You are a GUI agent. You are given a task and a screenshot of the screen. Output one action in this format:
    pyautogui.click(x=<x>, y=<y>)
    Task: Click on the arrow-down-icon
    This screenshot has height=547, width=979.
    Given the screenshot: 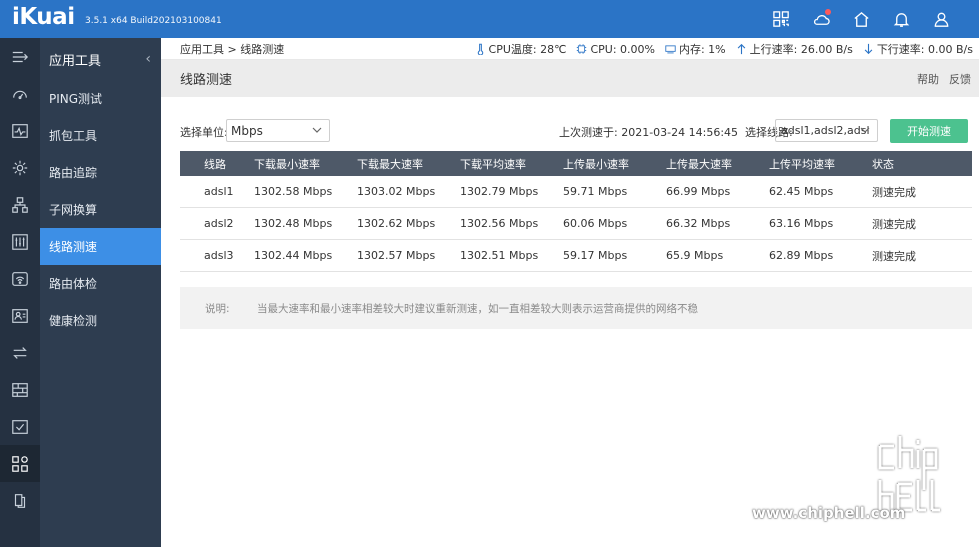 What is the action you would take?
    pyautogui.click(x=868, y=49)
    